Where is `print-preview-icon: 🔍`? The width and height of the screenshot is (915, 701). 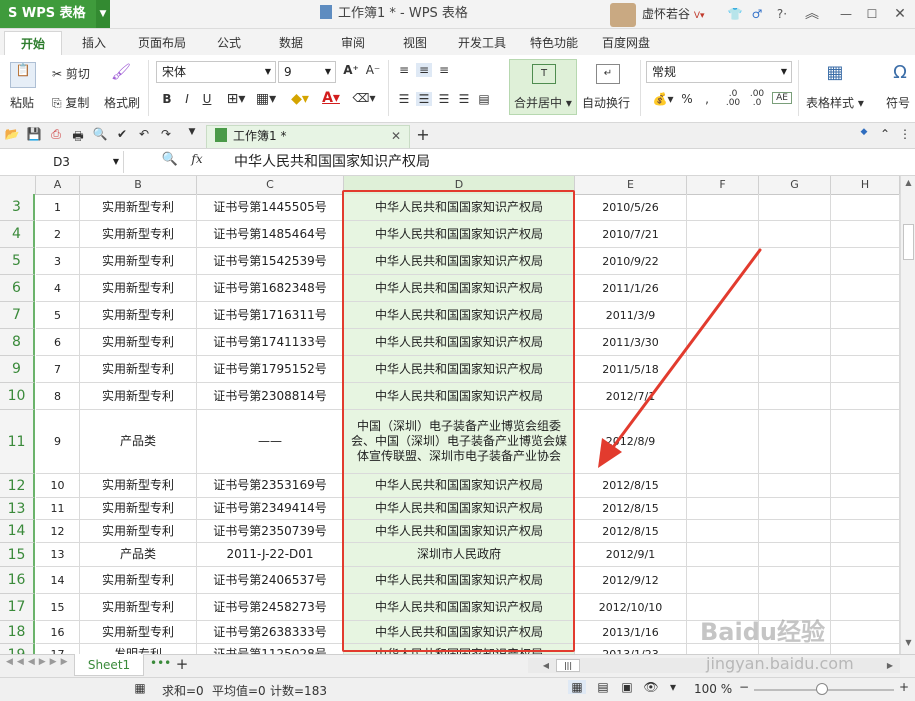 print-preview-icon: 🔍 is located at coordinates (100, 134).